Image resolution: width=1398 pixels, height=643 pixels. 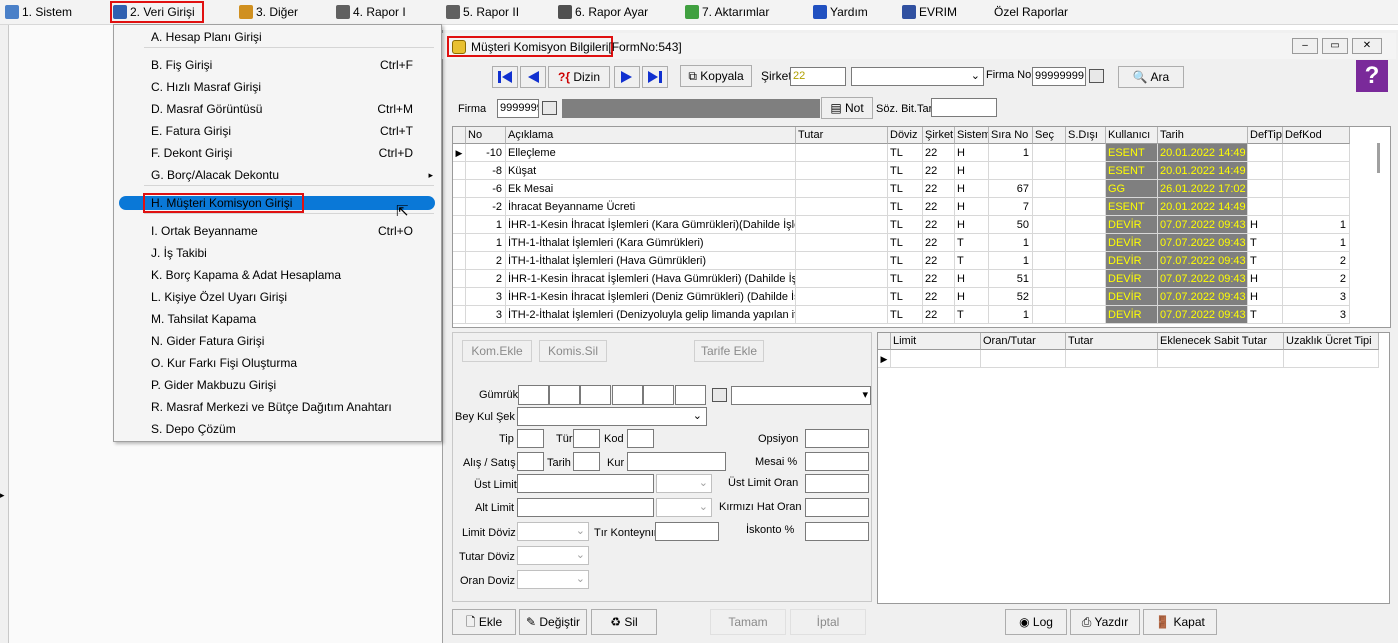 I want to click on alt-limit-currency: ⌄, so click(x=684, y=507).